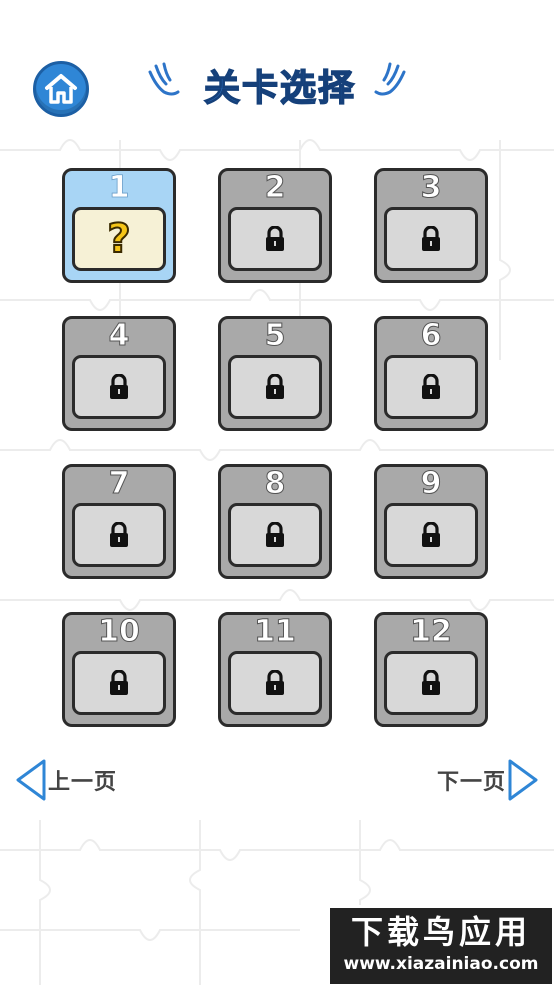 Image resolution: width=554 pixels, height=985 pixels. I want to click on level-tile: 11, so click(275, 669).